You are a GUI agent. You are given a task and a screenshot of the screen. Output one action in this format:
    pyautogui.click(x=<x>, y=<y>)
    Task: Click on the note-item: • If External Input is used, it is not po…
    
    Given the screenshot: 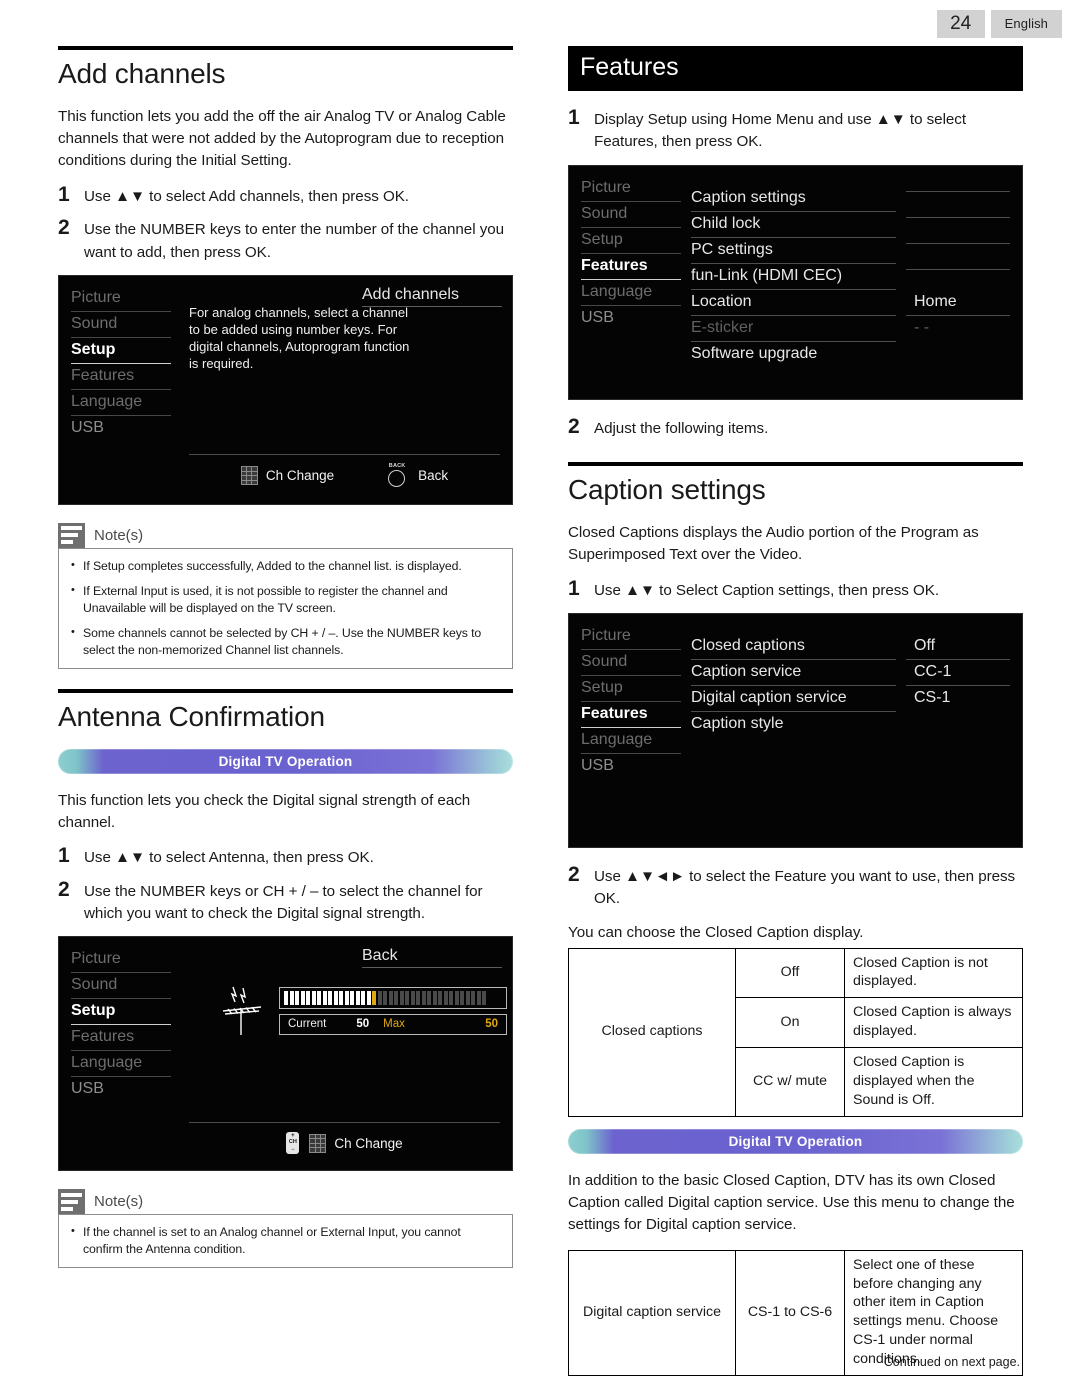 What is the action you would take?
    pyautogui.click(x=285, y=600)
    